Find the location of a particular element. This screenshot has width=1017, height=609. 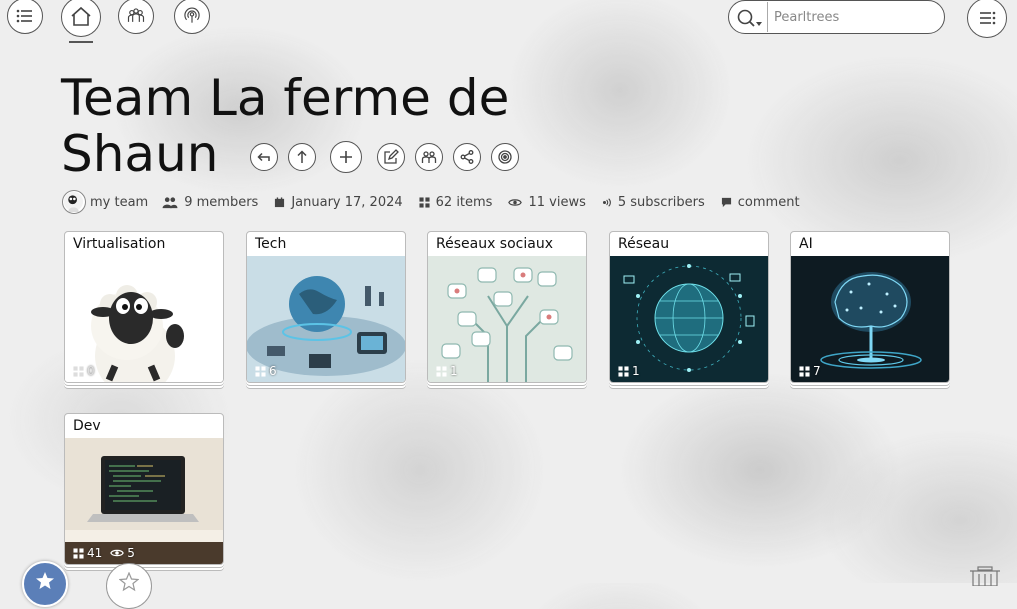

card-title: AI is located at coordinates (806, 244).